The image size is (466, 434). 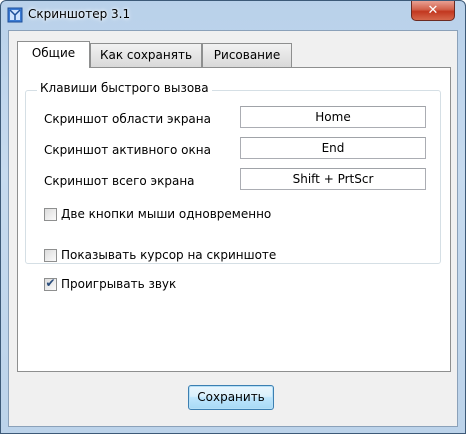 I want to click on close-icon: ✕, so click(x=433, y=10).